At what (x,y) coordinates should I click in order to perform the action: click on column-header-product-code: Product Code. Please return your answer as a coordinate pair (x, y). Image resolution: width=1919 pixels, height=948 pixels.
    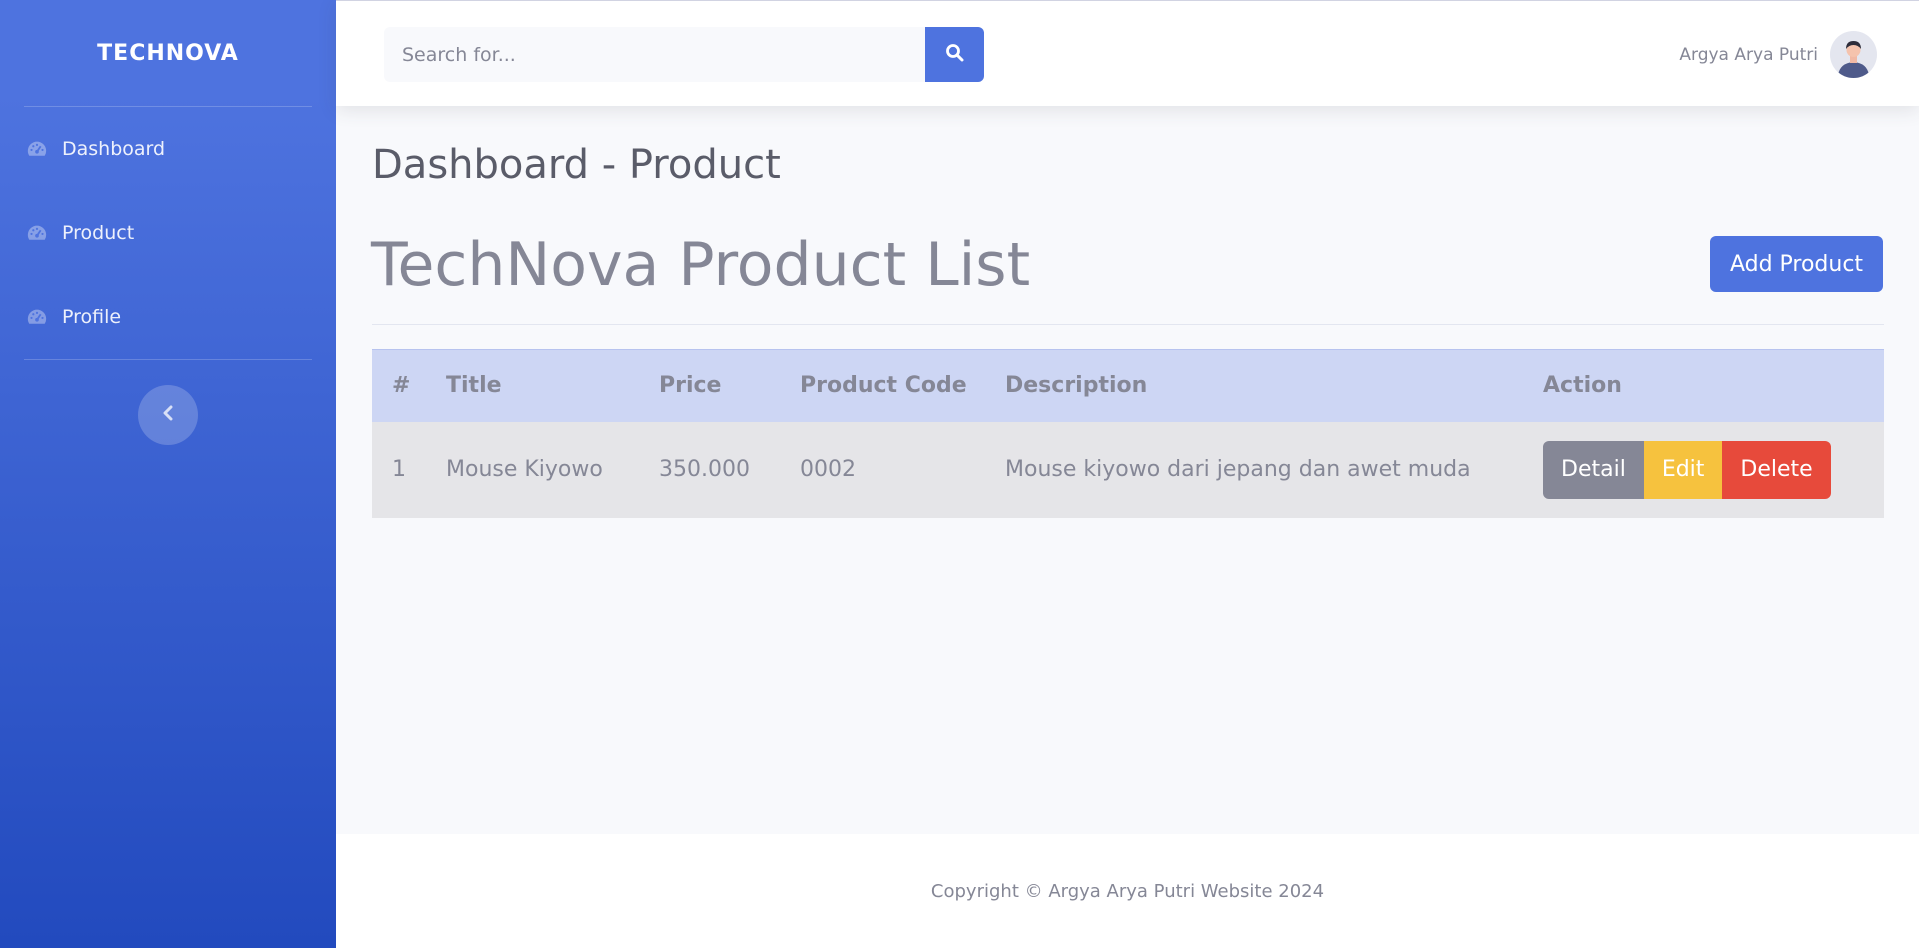
    Looking at the image, I should click on (882, 385).